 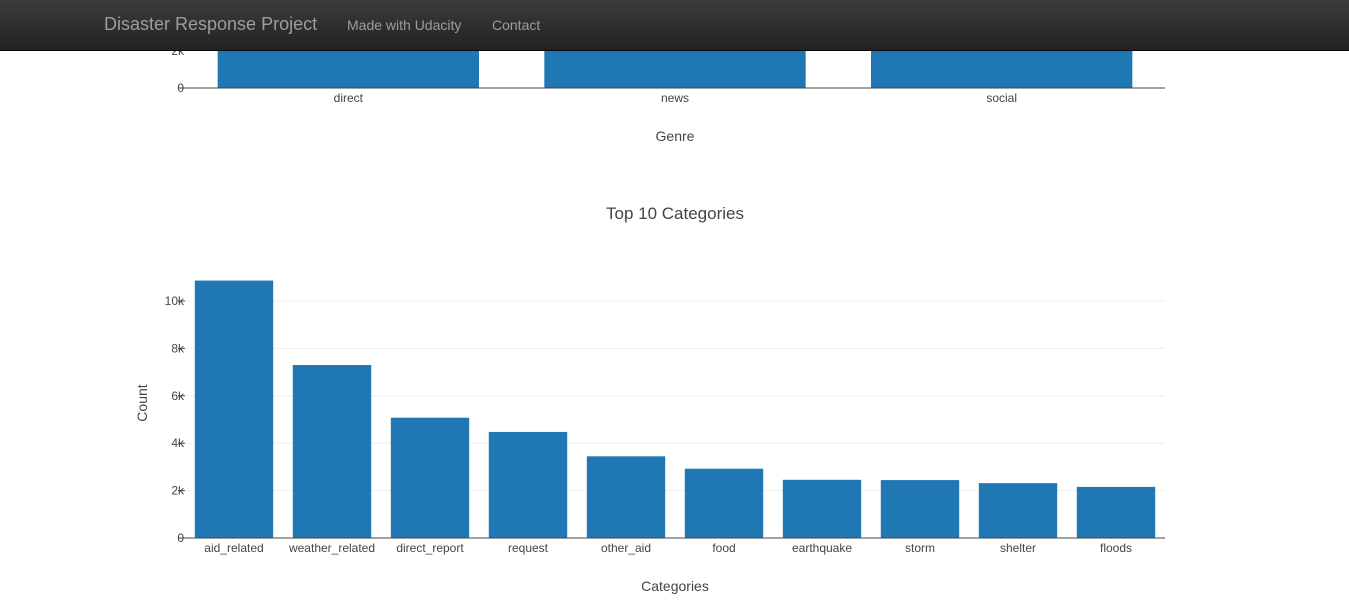 What do you see at coordinates (1116, 512) in the screenshot?
I see `bar-floods` at bounding box center [1116, 512].